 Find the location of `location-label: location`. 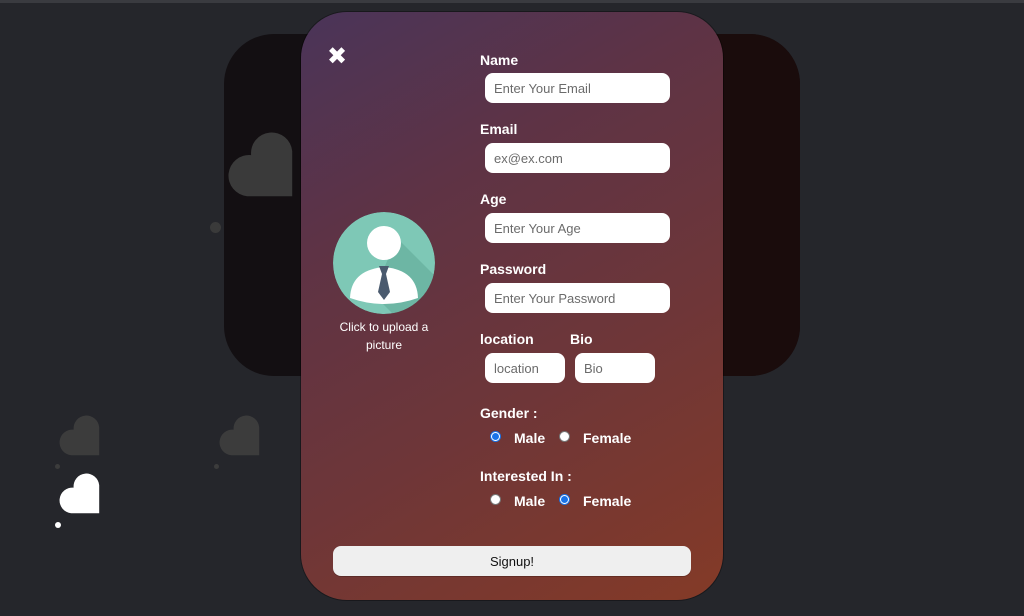

location-label: location is located at coordinates (507, 339).